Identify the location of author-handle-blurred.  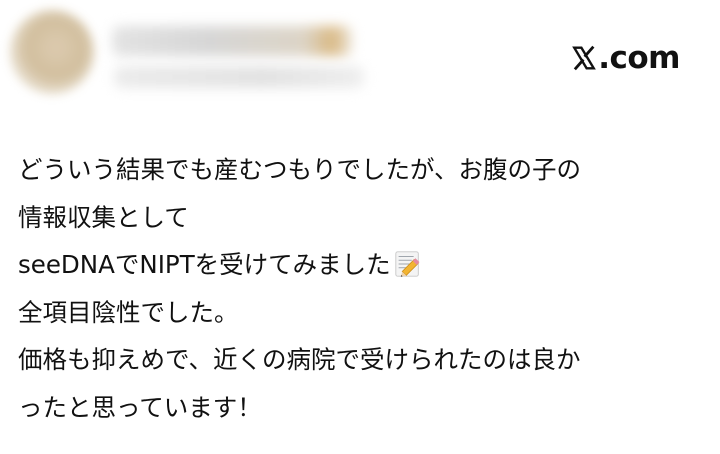
(239, 77).